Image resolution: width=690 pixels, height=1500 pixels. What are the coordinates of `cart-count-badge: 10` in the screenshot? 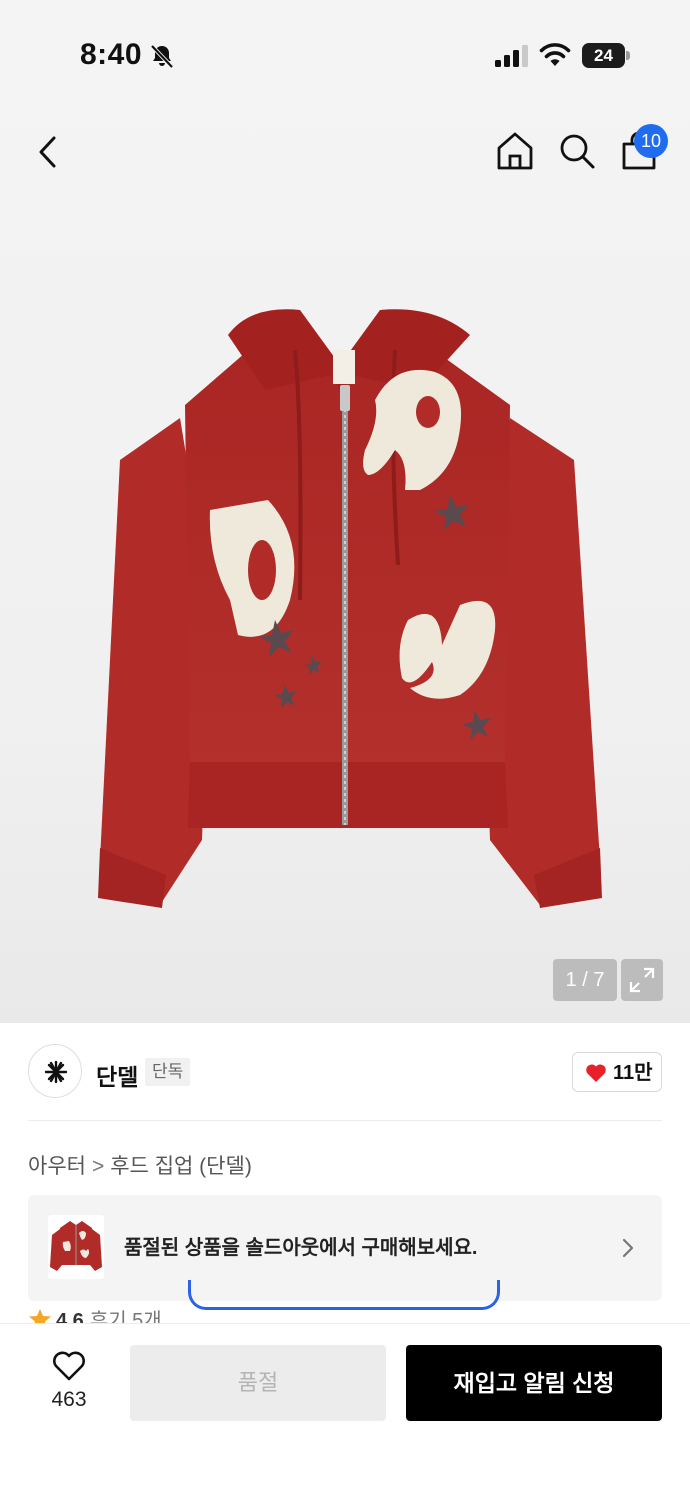 It's located at (651, 141).